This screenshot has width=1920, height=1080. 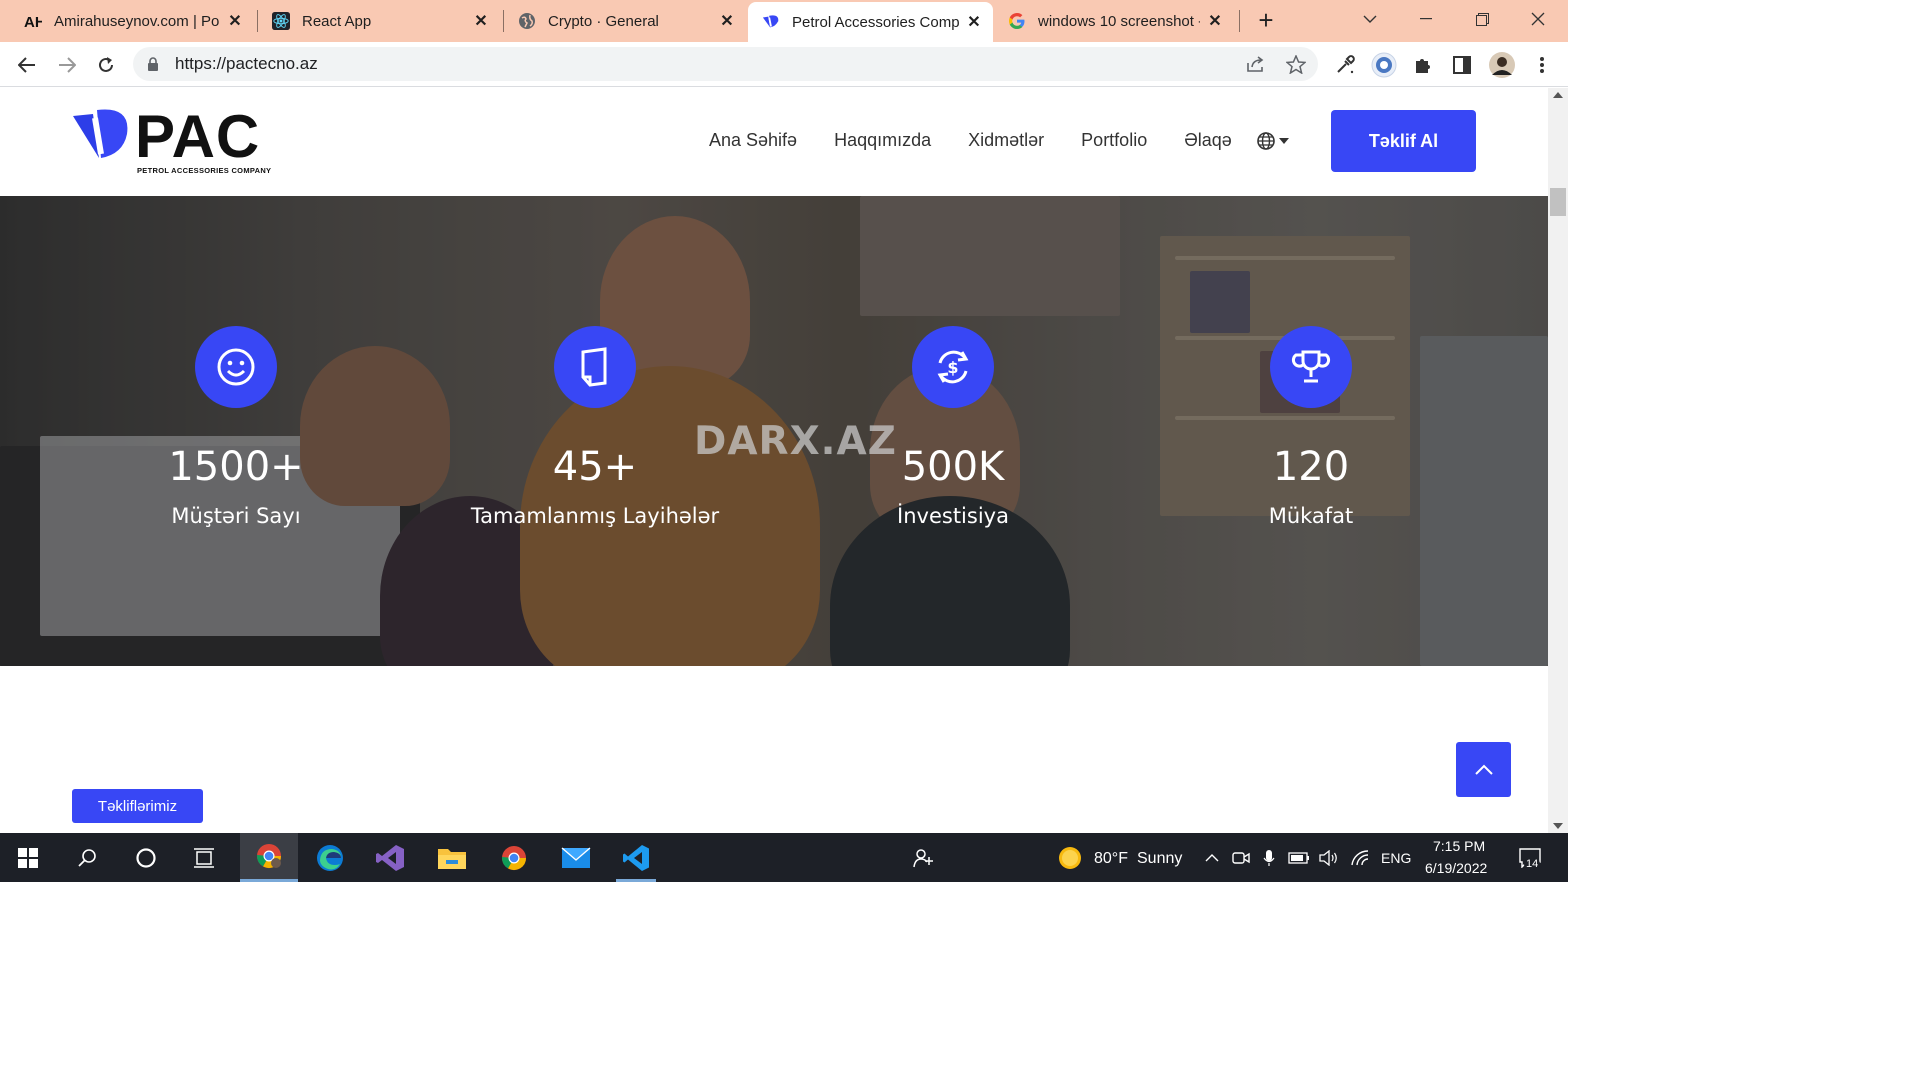 I want to click on avatar, so click(x=1502, y=65).